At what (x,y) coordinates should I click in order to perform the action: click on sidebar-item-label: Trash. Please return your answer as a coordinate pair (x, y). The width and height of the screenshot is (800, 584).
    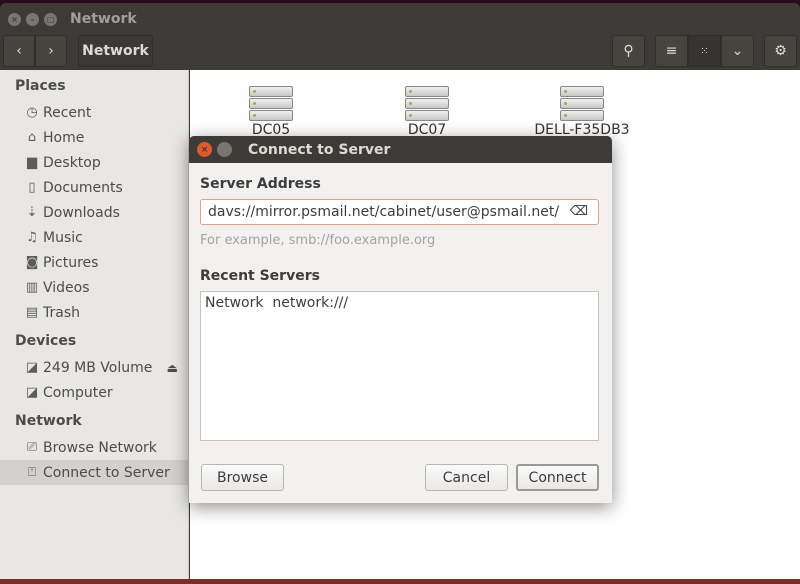
    Looking at the image, I should click on (61, 312).